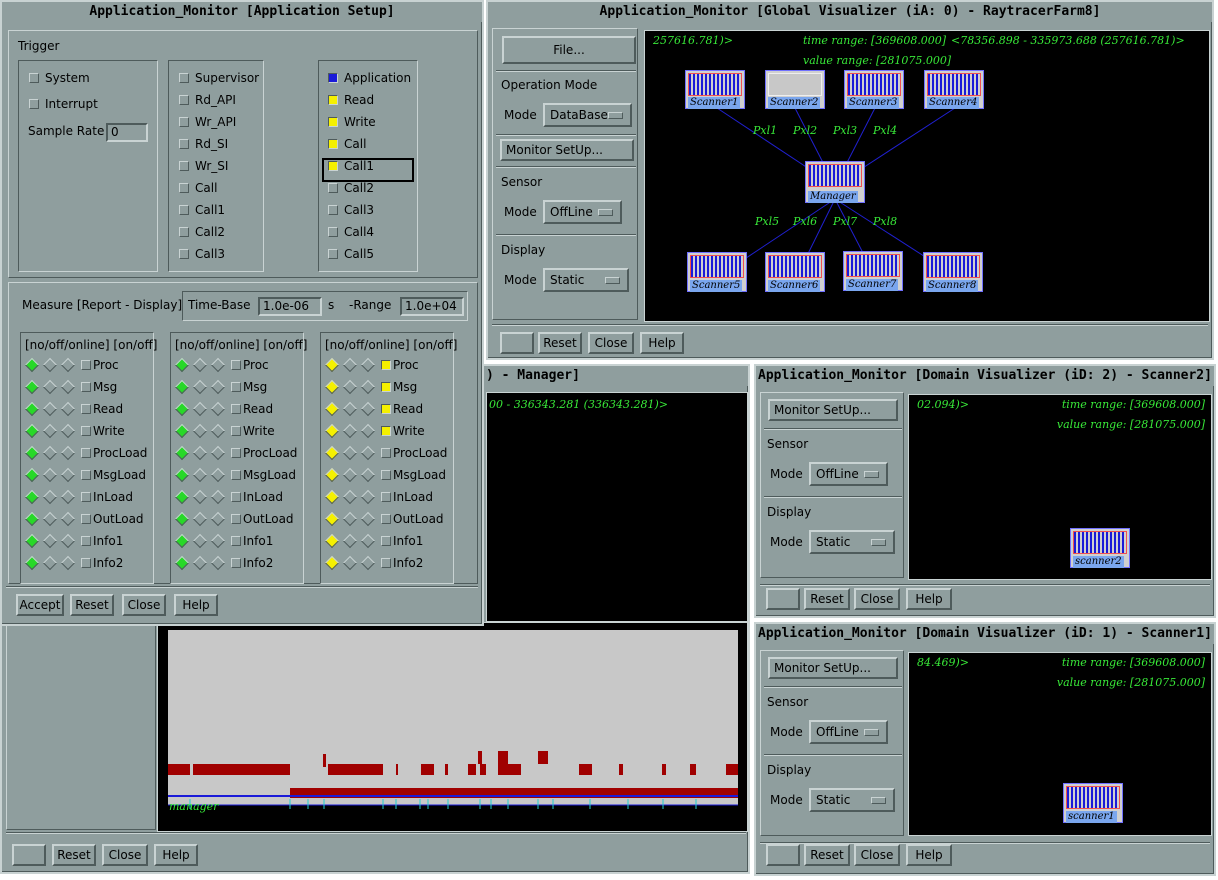  What do you see at coordinates (717, 272) in the screenshot?
I see `node-scanner5: Scanner5` at bounding box center [717, 272].